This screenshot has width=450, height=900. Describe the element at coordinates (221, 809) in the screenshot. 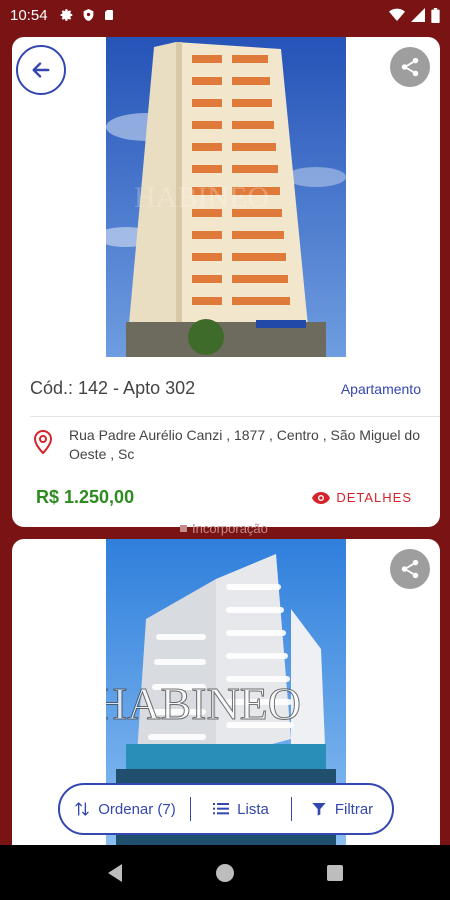

I see `list-icon` at that location.